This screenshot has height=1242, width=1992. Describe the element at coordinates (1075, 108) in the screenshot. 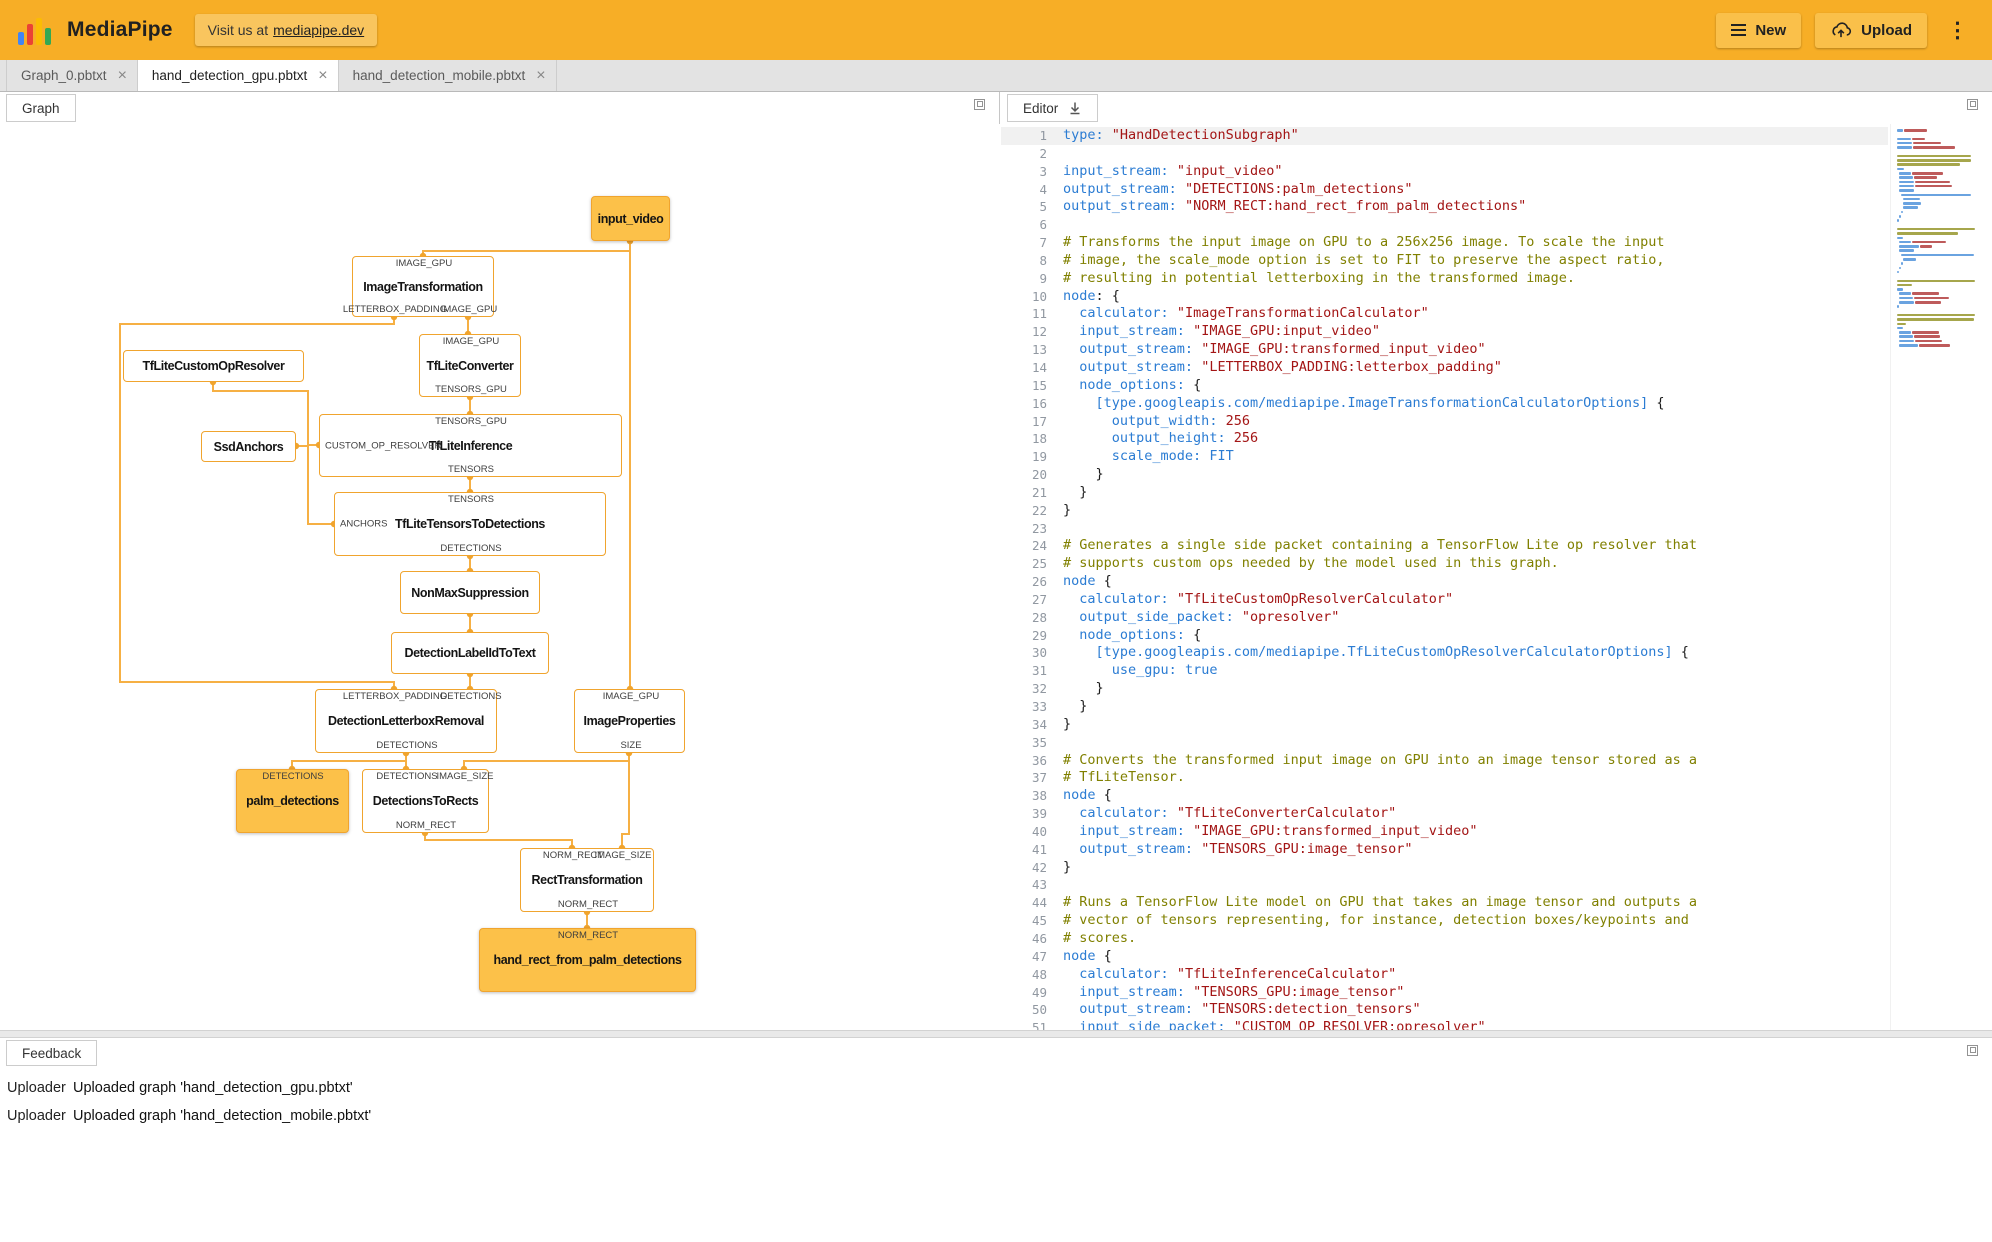

I see `download-icon` at that location.